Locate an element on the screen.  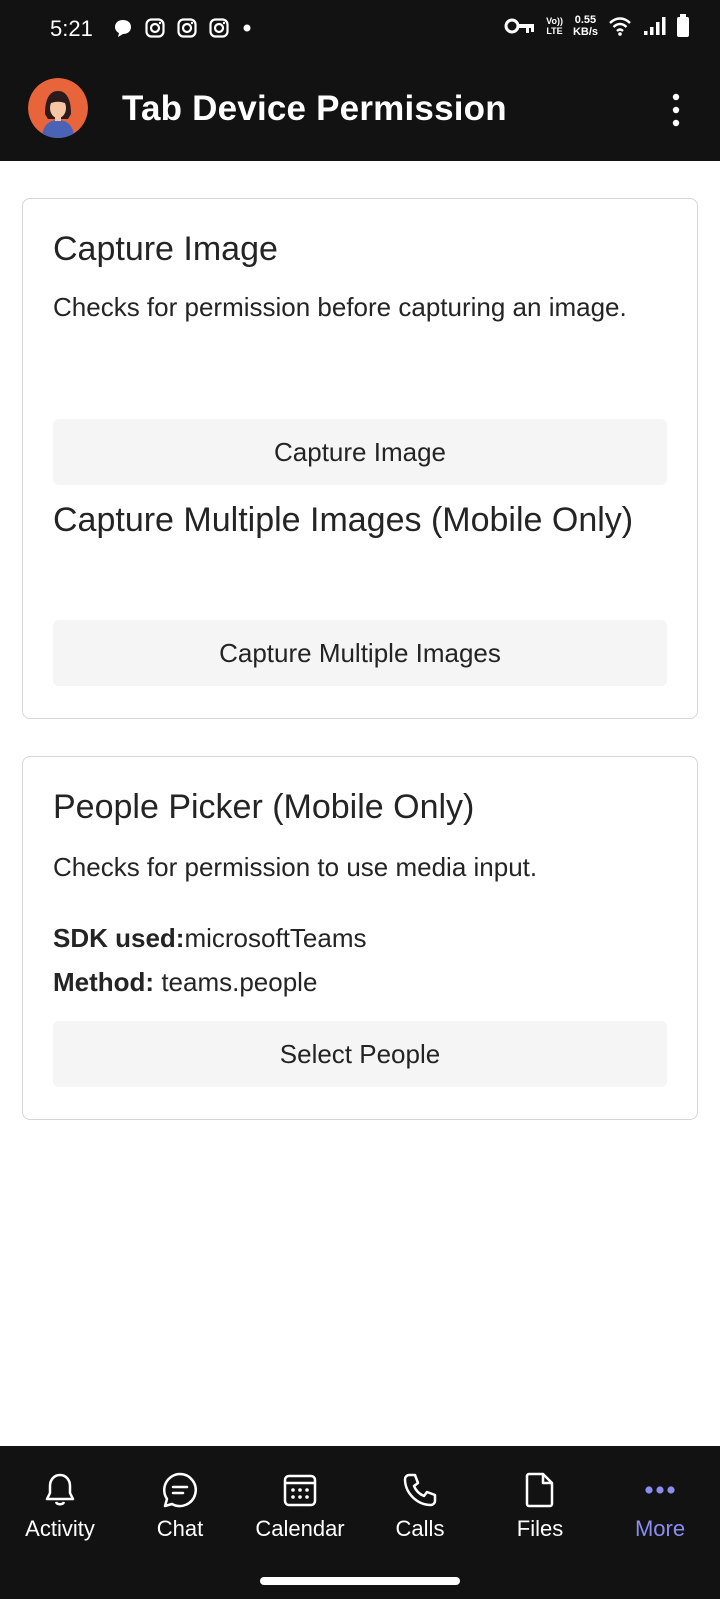
avatar is located at coordinates (58, 108).